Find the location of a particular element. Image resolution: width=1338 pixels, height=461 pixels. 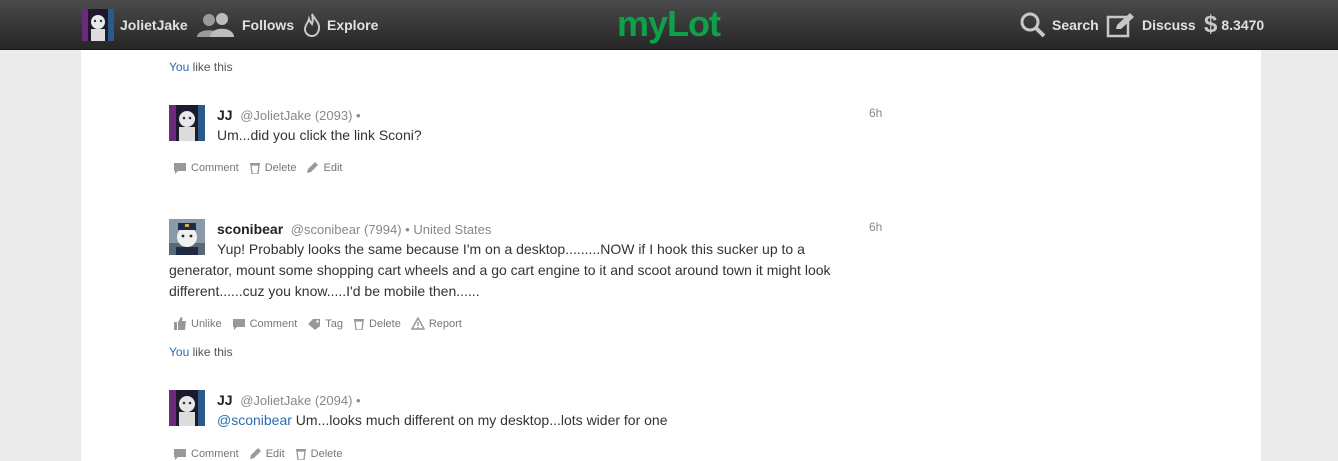

tag-icon is located at coordinates (314, 324).